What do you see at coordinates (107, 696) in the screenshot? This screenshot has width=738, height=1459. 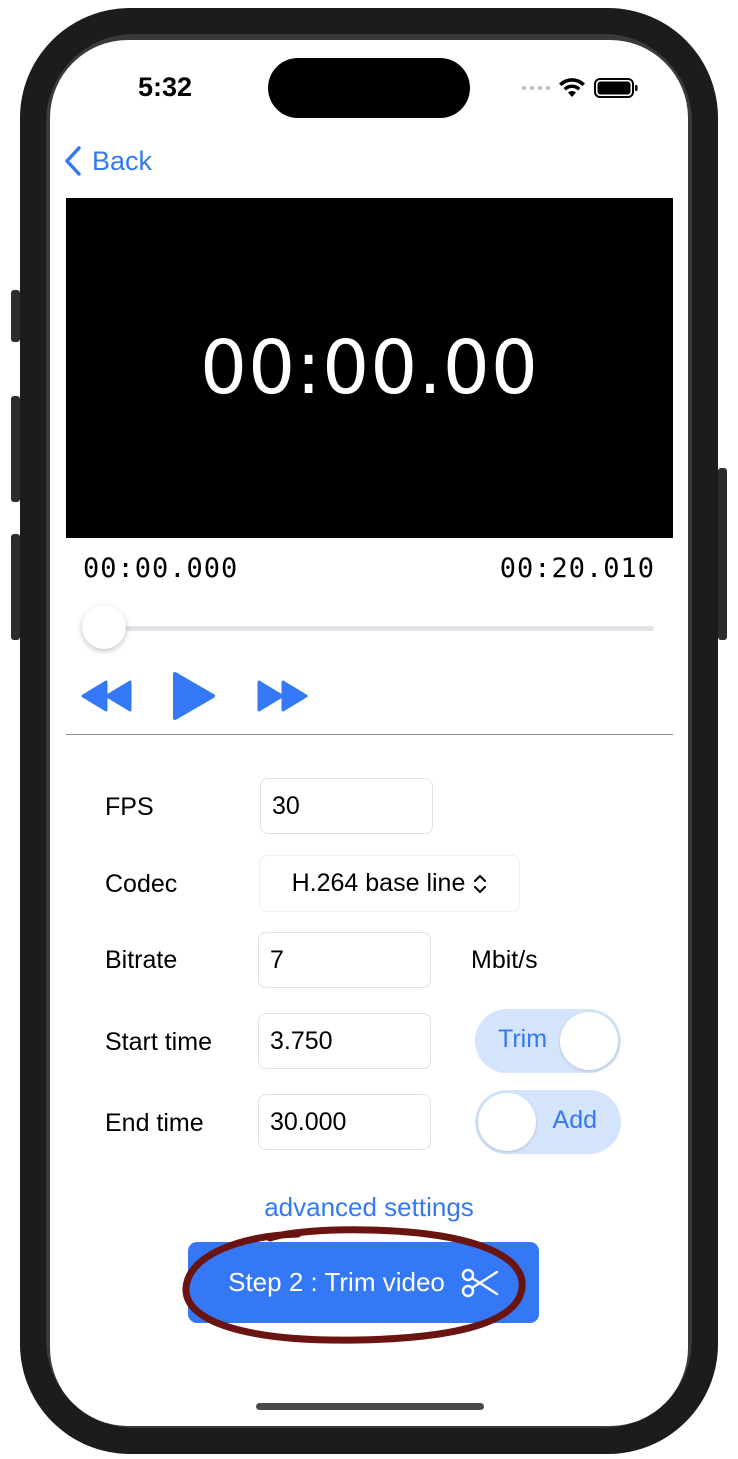 I see `rewind-icon` at bounding box center [107, 696].